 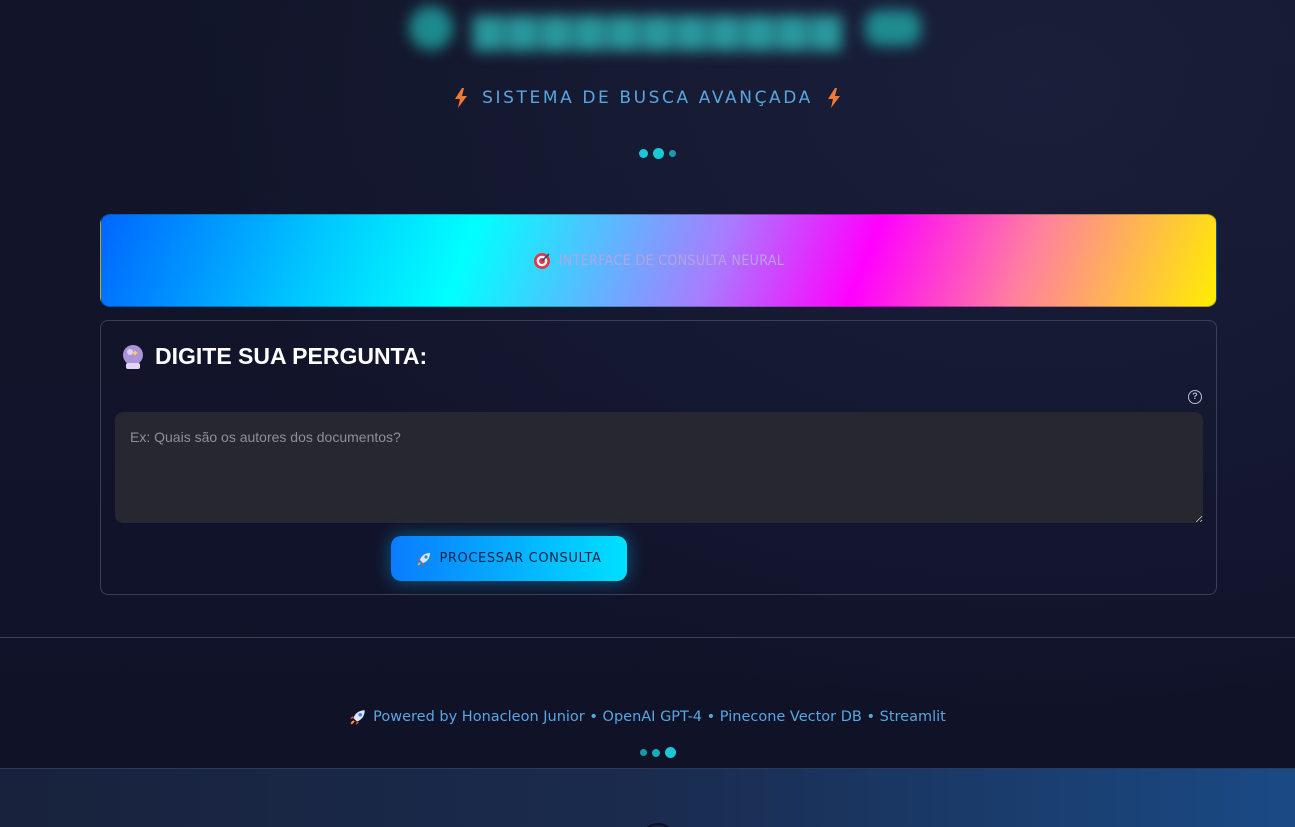 I want to click on app-title-blurred: ▆▆▆▆▆▆▆▆▆▆▆, so click(x=665, y=28).